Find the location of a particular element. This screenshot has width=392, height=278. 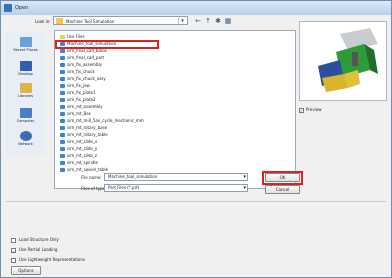

place-network: Network is located at coordinates (25, 138).